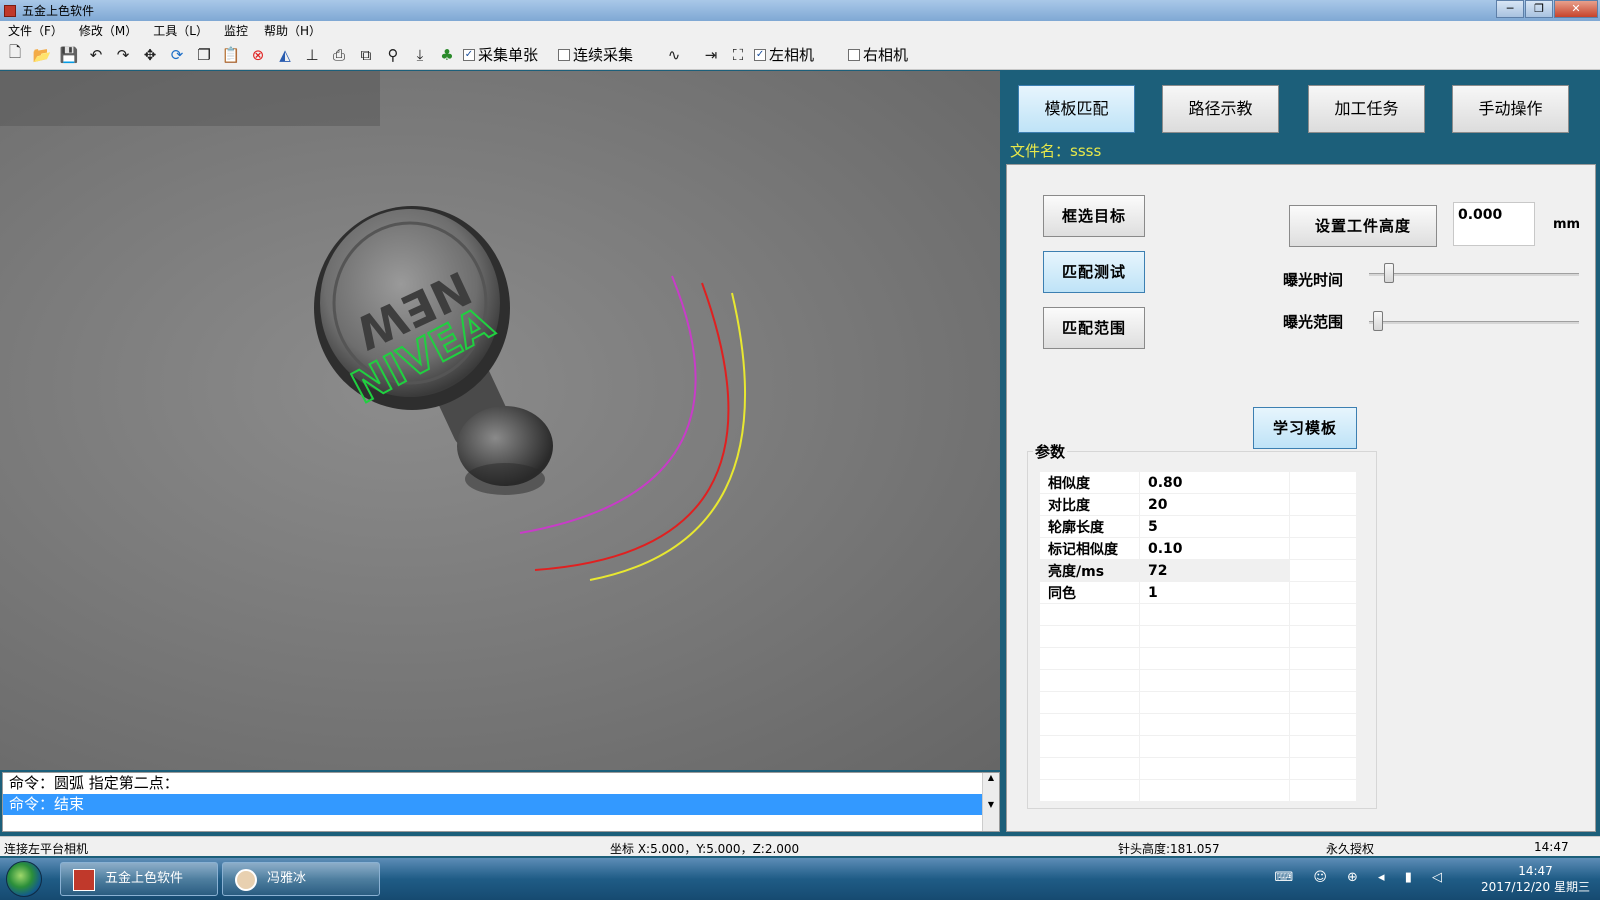 This screenshot has width=1600, height=900. What do you see at coordinates (1313, 322) in the screenshot?
I see `exposure-range-label: 曝光范围` at bounding box center [1313, 322].